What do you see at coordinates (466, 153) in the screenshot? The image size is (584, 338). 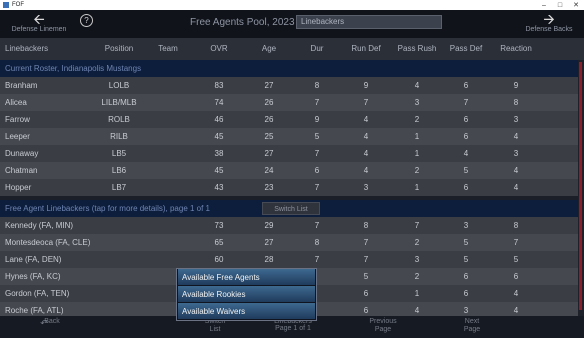 I see `cell-pdef: 4` at bounding box center [466, 153].